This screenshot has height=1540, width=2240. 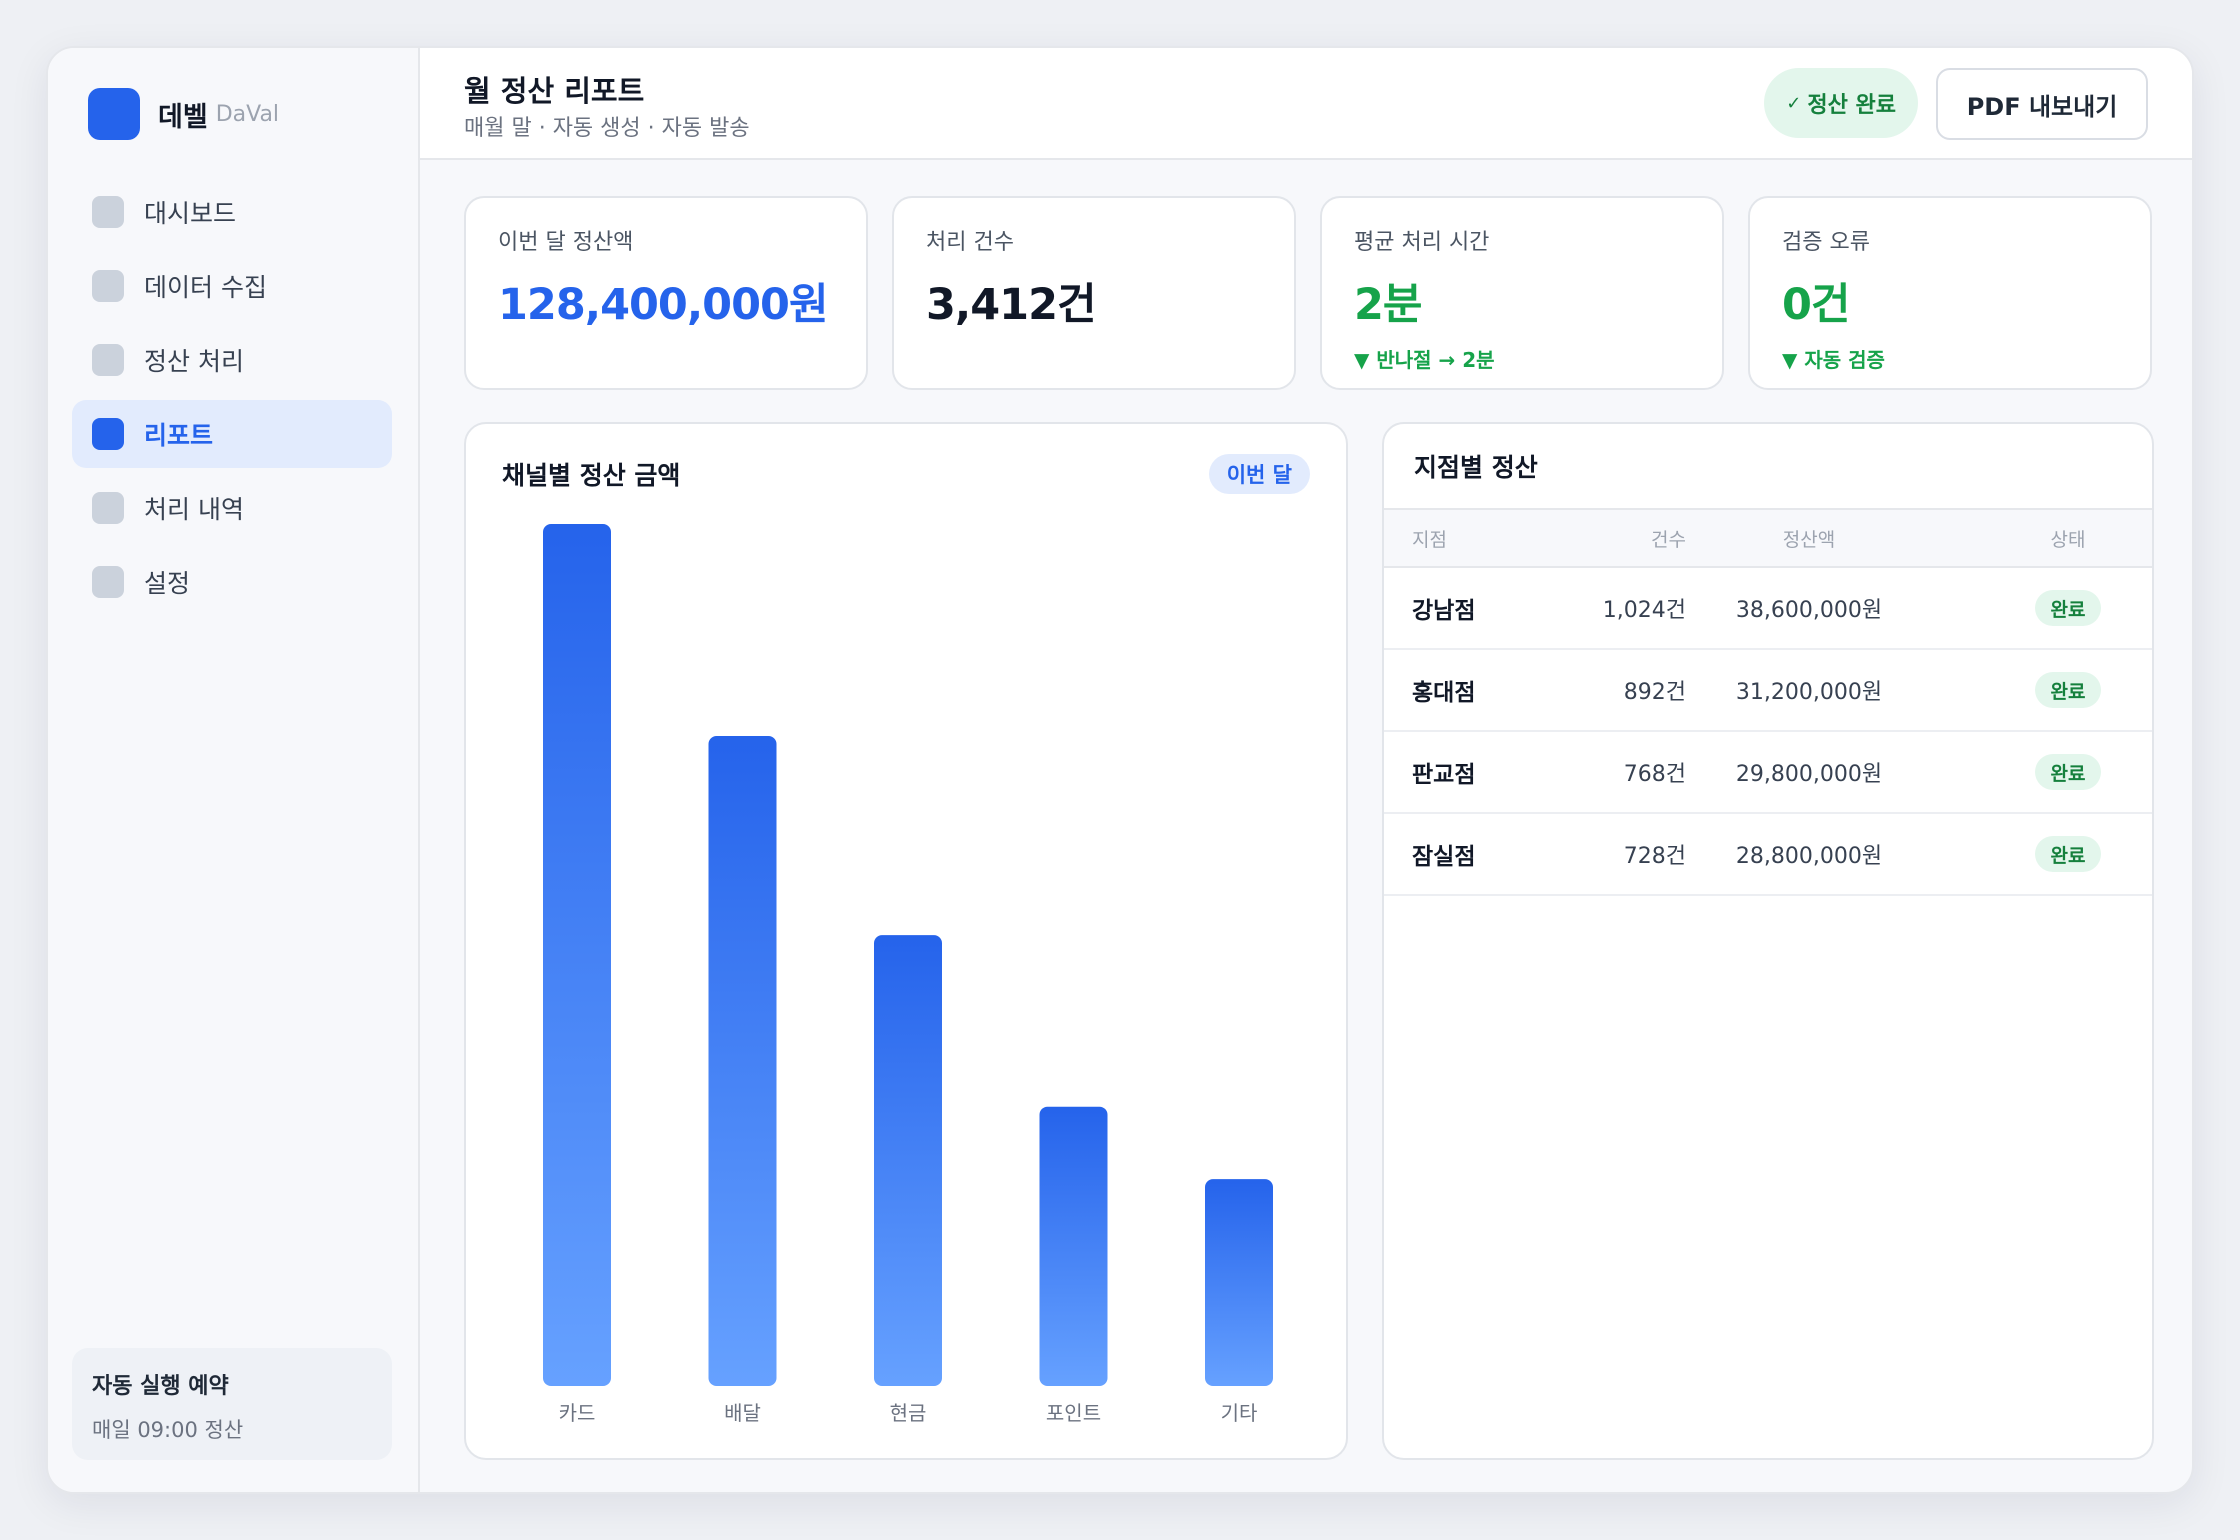 What do you see at coordinates (1668, 538) in the screenshot?
I see `column-header-count: 건수` at bounding box center [1668, 538].